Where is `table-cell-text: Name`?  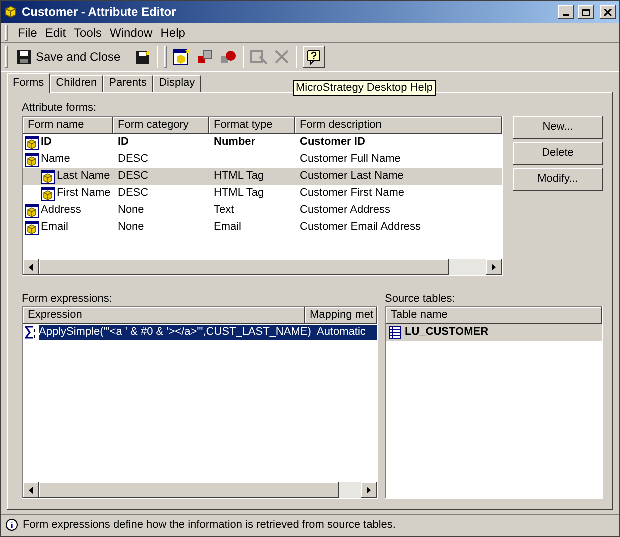 table-cell-text: Name is located at coordinates (55, 160).